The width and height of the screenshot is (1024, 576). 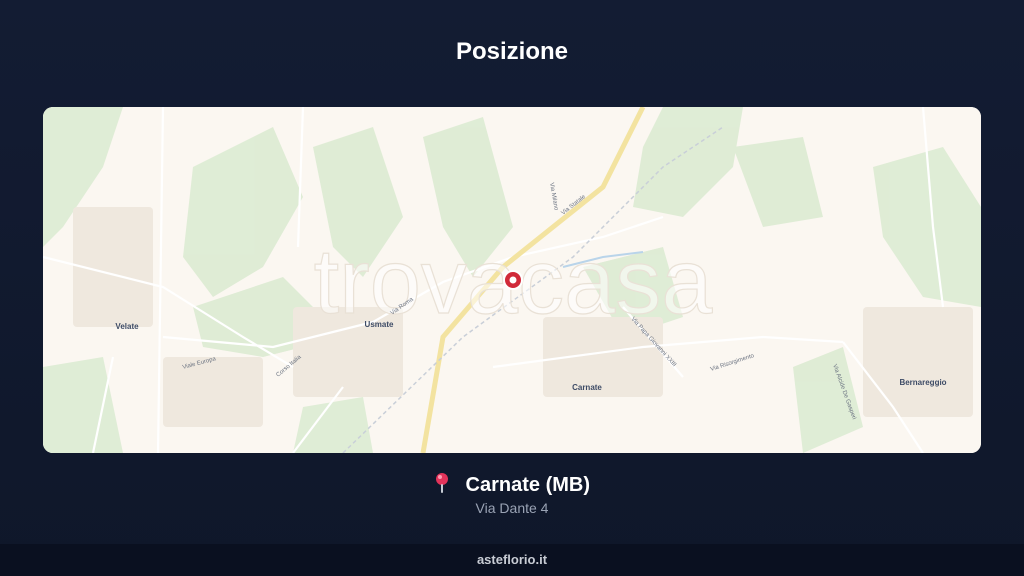 I want to click on location-row: Carnate (MB), so click(x=512, y=486).